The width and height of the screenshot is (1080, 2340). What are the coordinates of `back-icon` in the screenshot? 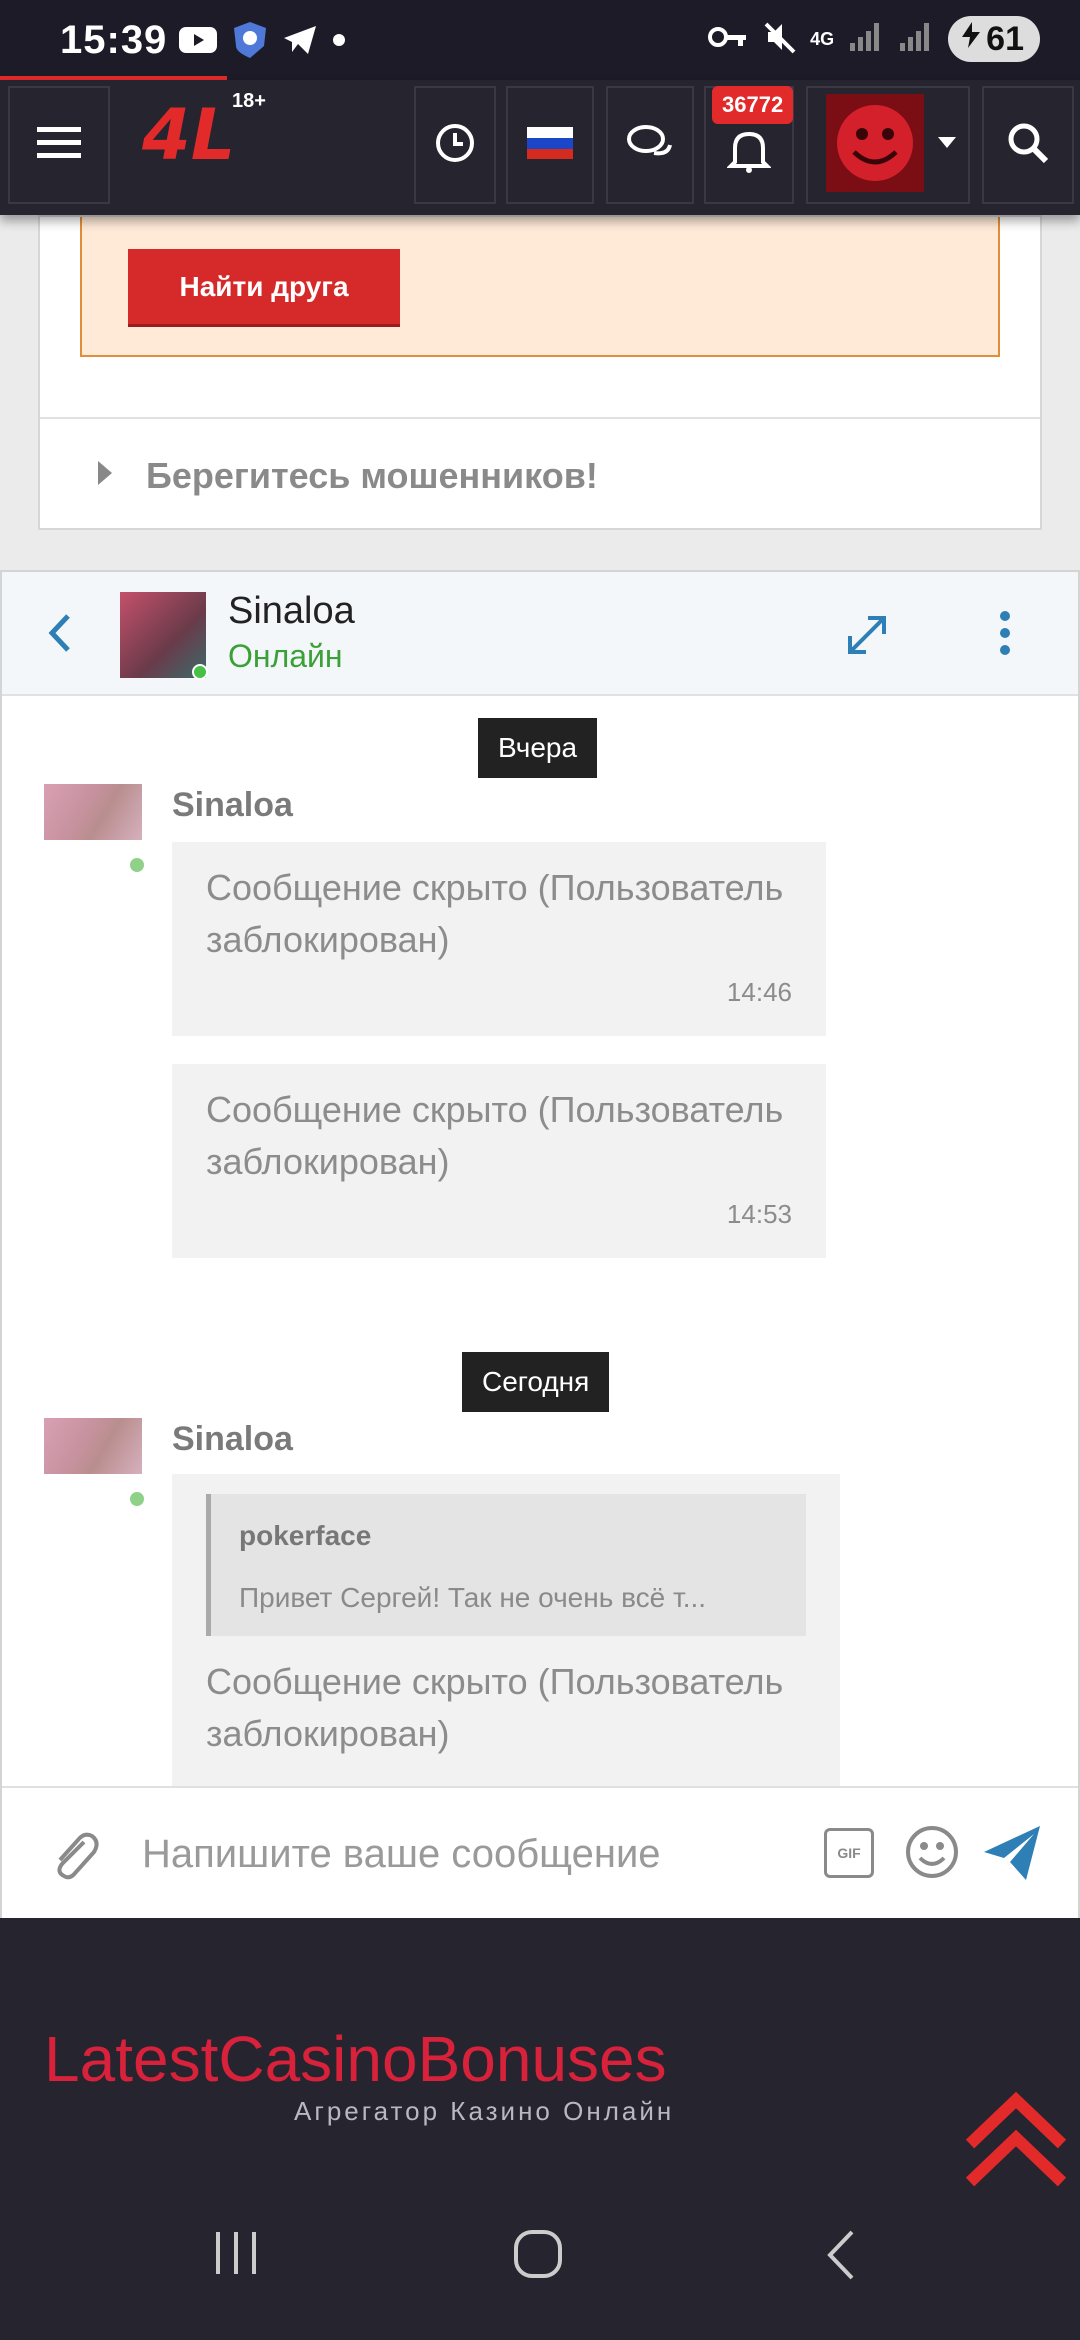 It's located at (841, 2257).